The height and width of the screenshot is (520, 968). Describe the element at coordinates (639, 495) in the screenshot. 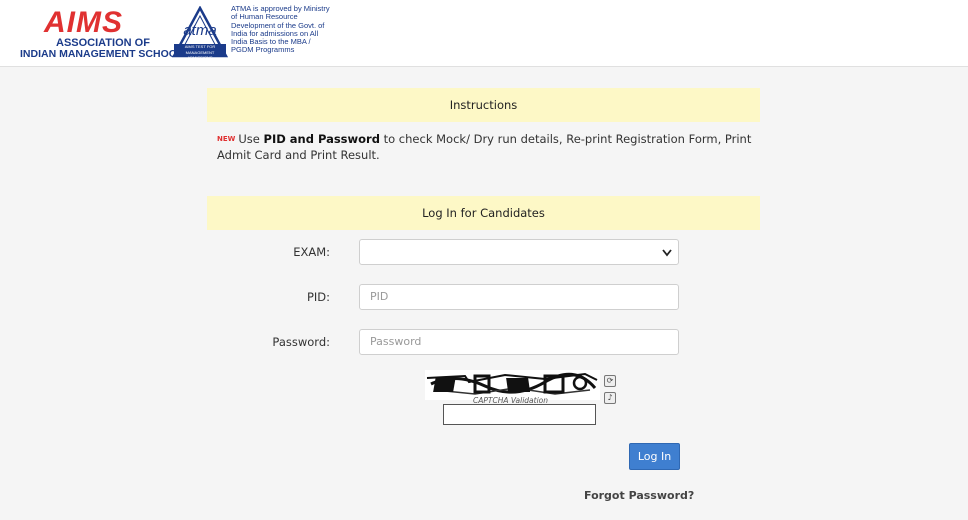

I see `forgot-password-link: Forgot Password?` at that location.